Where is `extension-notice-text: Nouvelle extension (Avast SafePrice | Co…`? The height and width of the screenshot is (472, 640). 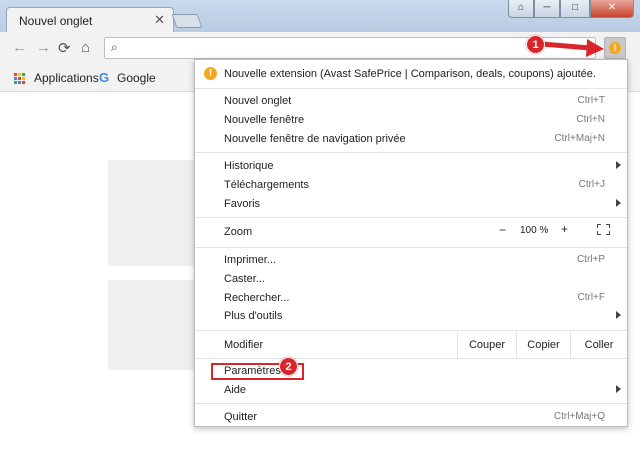
extension-notice-text: Nouvelle extension (Avast SafePrice | Co… is located at coordinates (410, 74).